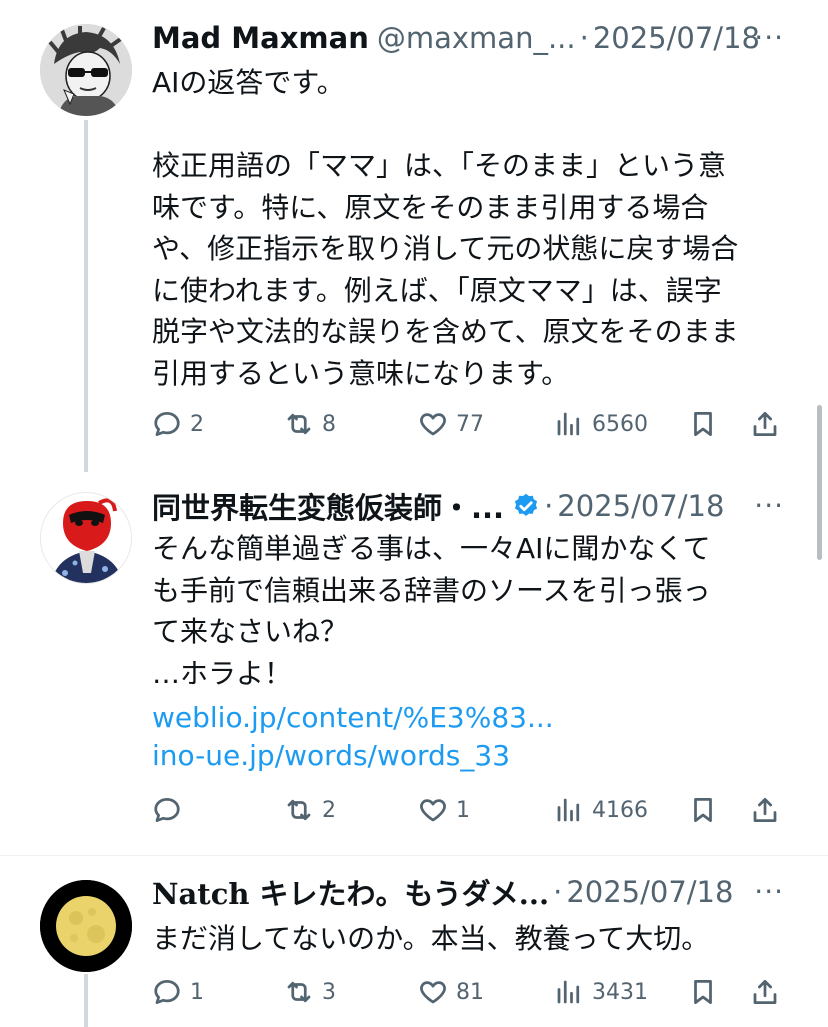  I want to click on reply-count: 1, so click(197, 992).